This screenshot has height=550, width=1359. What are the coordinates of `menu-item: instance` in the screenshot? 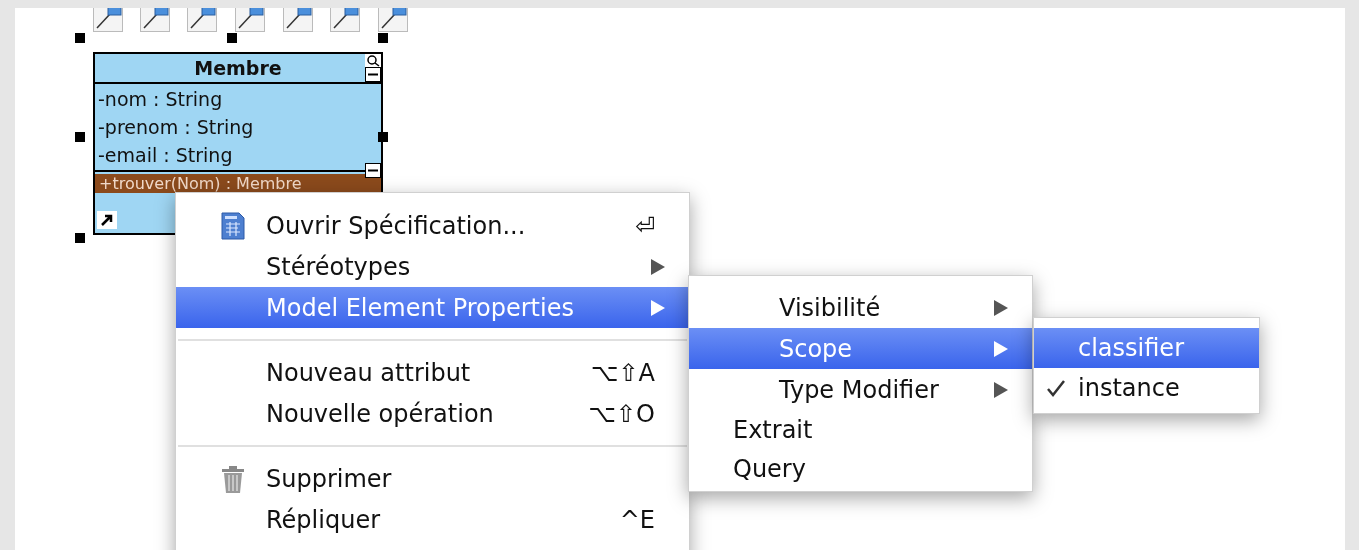 It's located at (1146, 388).